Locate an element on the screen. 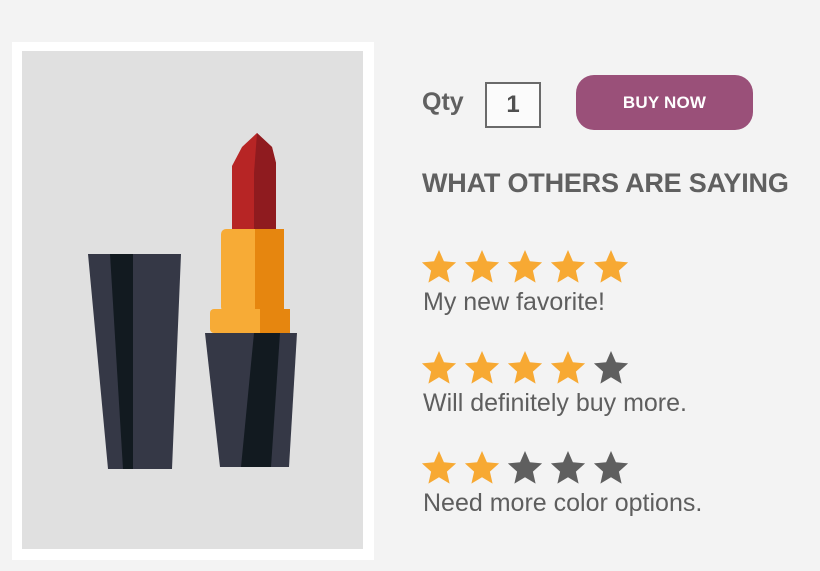 This screenshot has width=820, height=571. qty-input is located at coordinates (513, 105).